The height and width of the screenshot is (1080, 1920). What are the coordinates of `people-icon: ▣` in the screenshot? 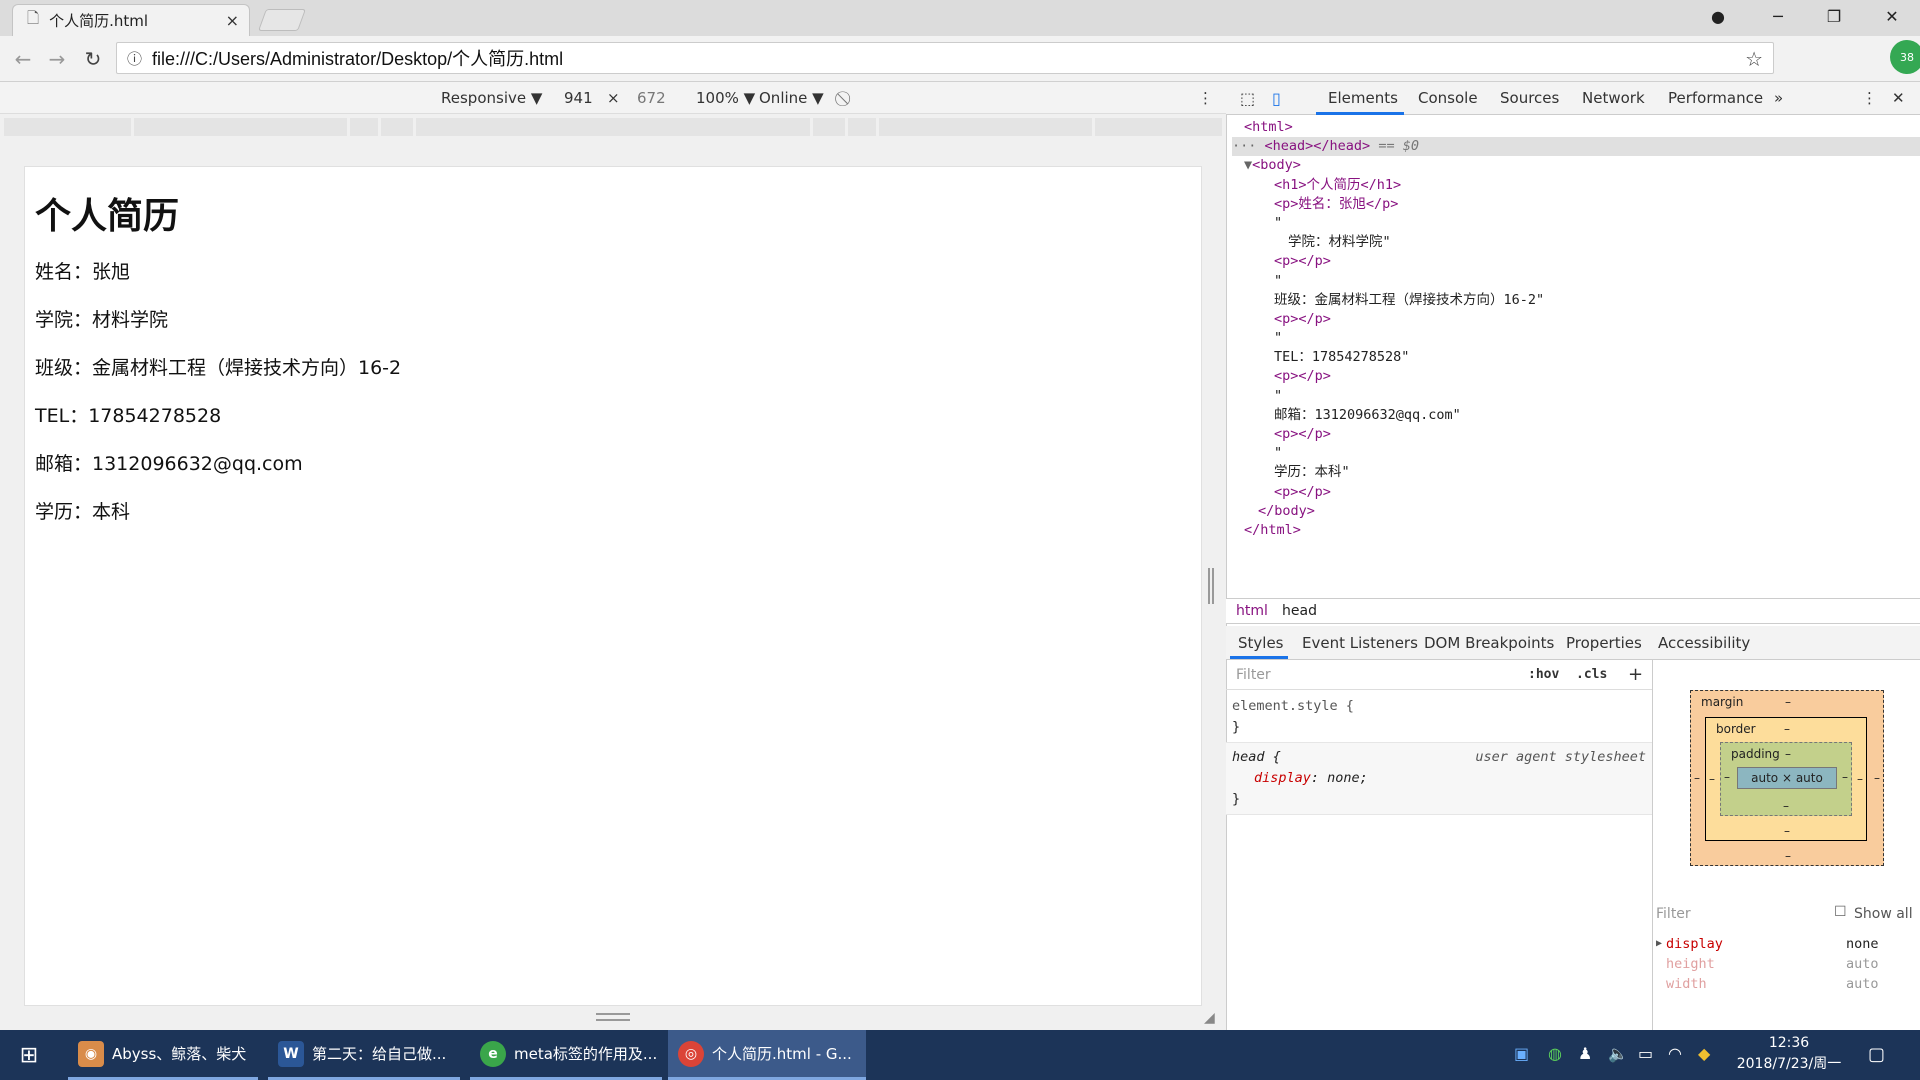 It's located at (1521, 1053).